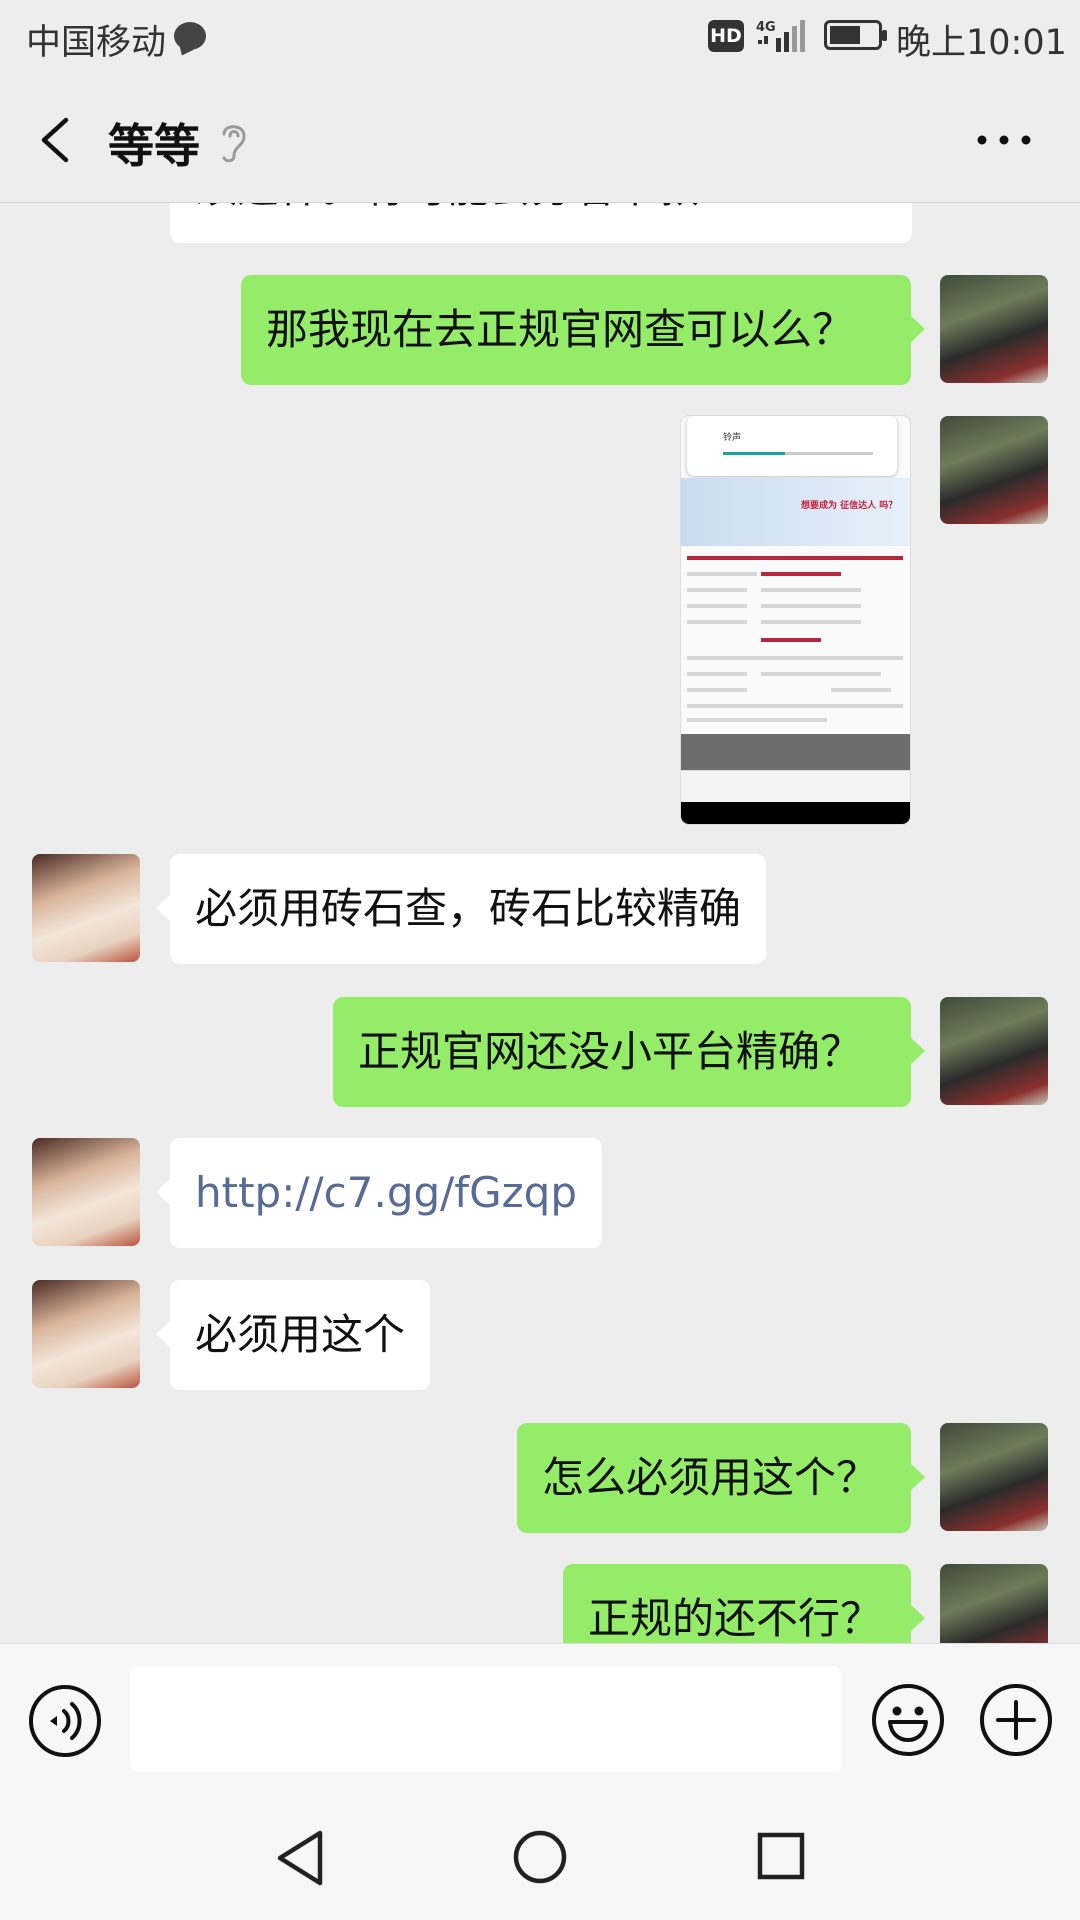  Describe the element at coordinates (190, 36) in the screenshot. I see `message-notification-icon` at that location.